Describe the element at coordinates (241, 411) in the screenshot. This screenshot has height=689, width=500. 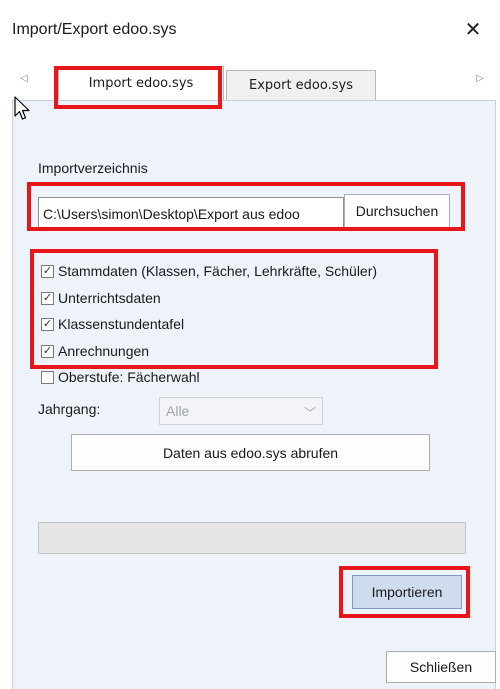
I see `jahrgang-select: Alle ﹀` at that location.